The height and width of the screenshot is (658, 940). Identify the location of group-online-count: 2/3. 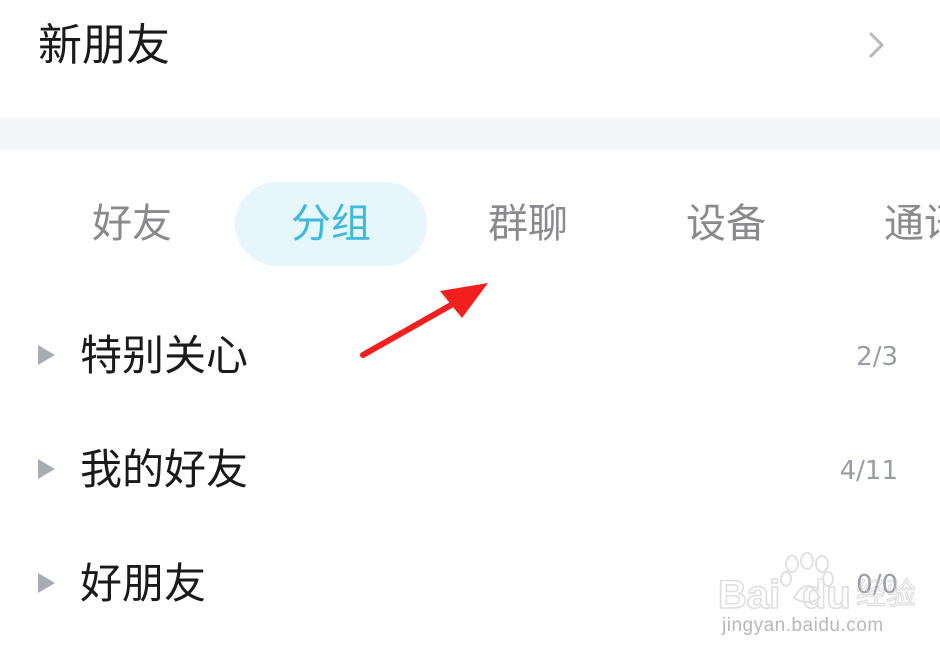
(877, 357).